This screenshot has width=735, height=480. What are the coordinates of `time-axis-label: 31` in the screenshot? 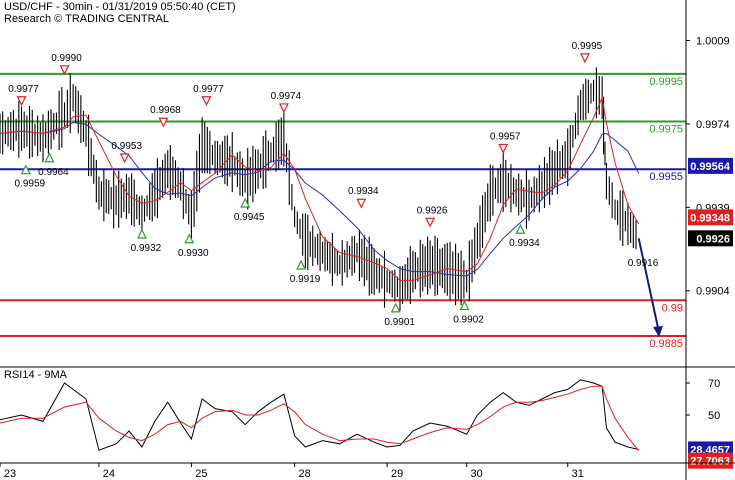 It's located at (578, 474).